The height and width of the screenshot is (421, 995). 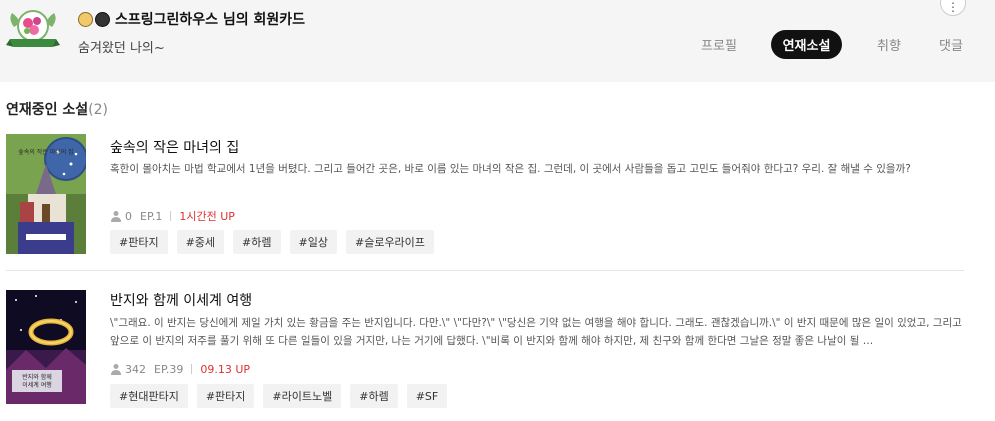 I want to click on novel-cover-image: 숲속의 작은 마녀의 집, so click(x=46, y=194).